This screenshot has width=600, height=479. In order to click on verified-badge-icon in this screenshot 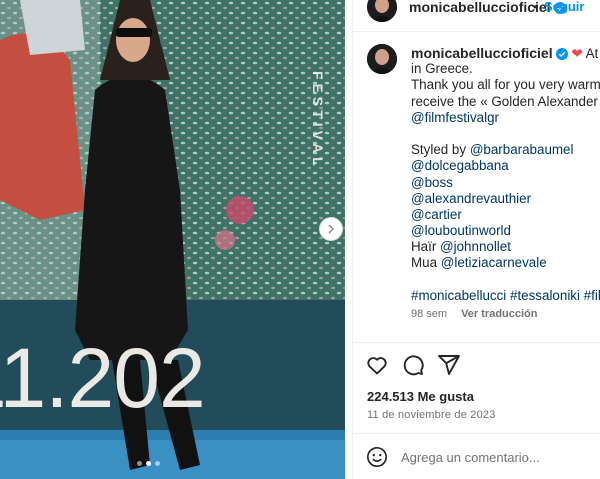, I will do `click(561, 54)`.